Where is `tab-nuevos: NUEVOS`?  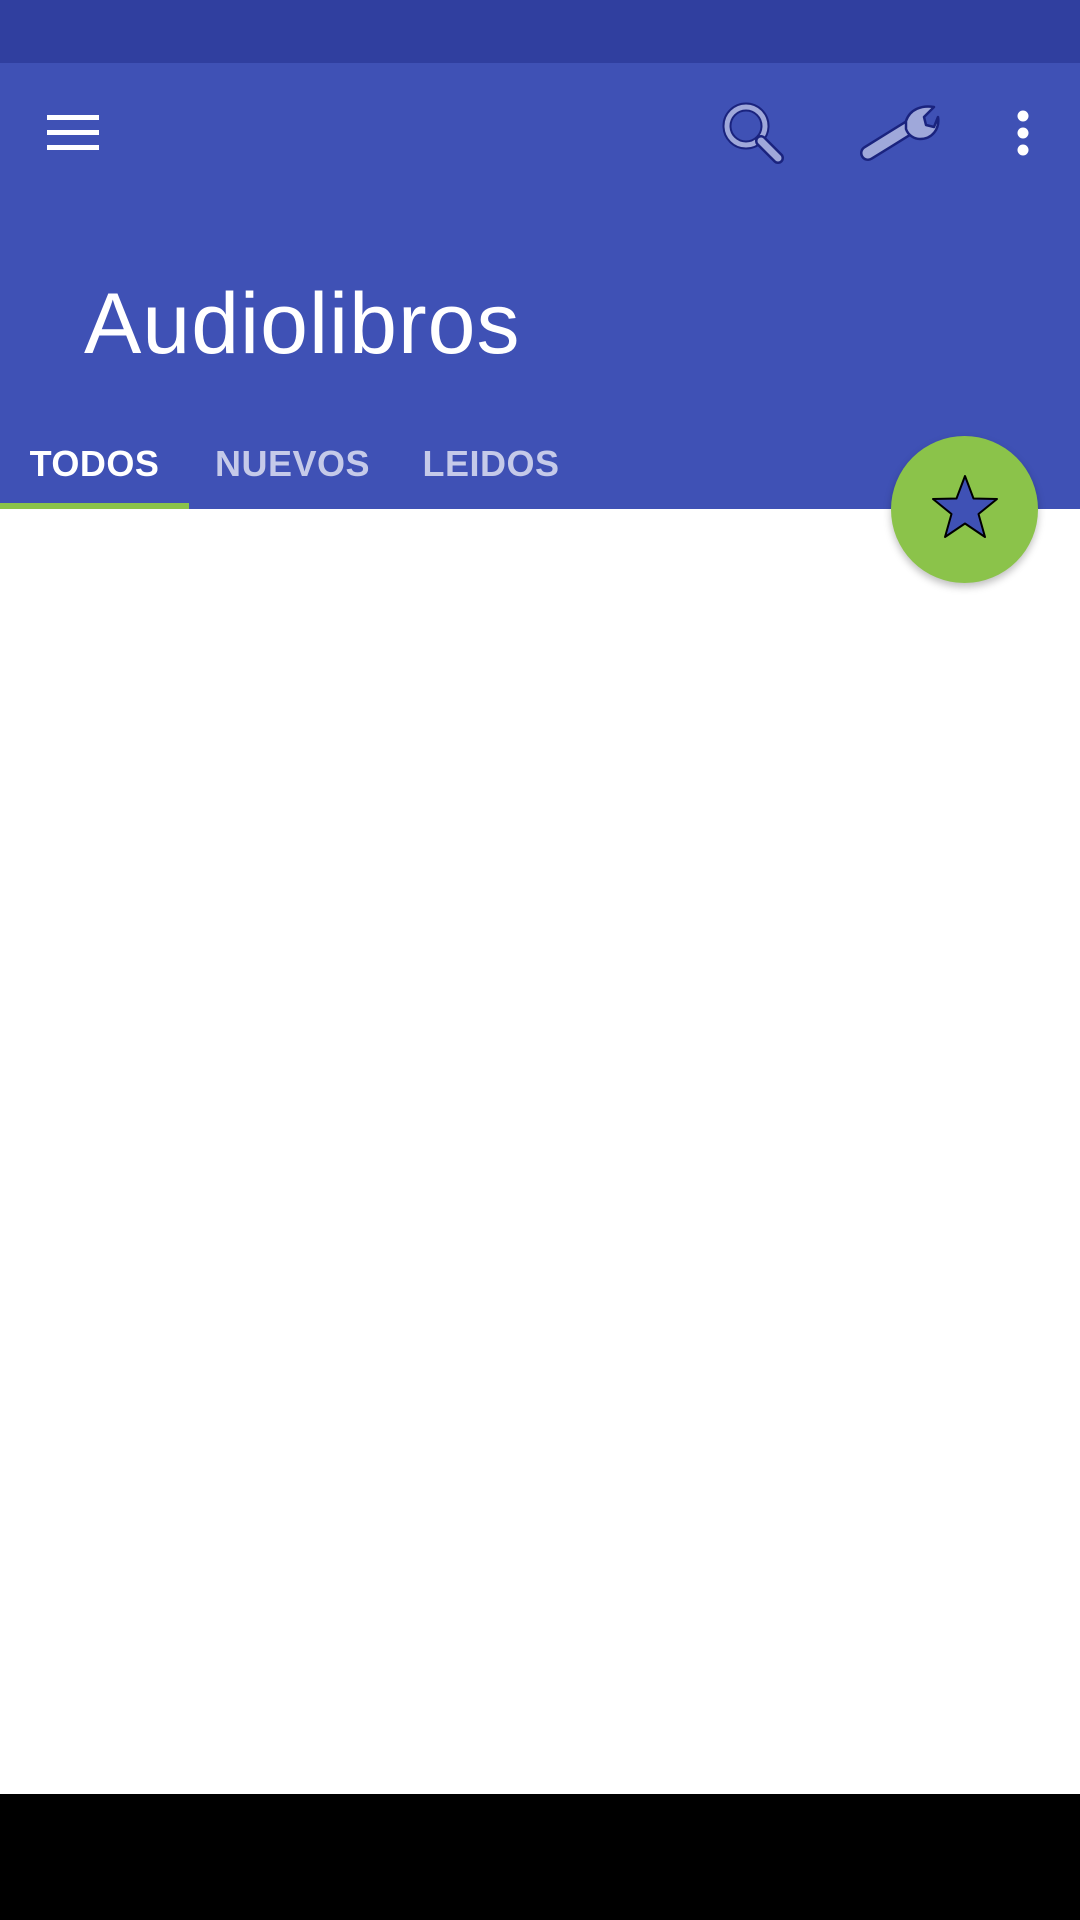
tab-nuevos: NUEVOS is located at coordinates (292, 464).